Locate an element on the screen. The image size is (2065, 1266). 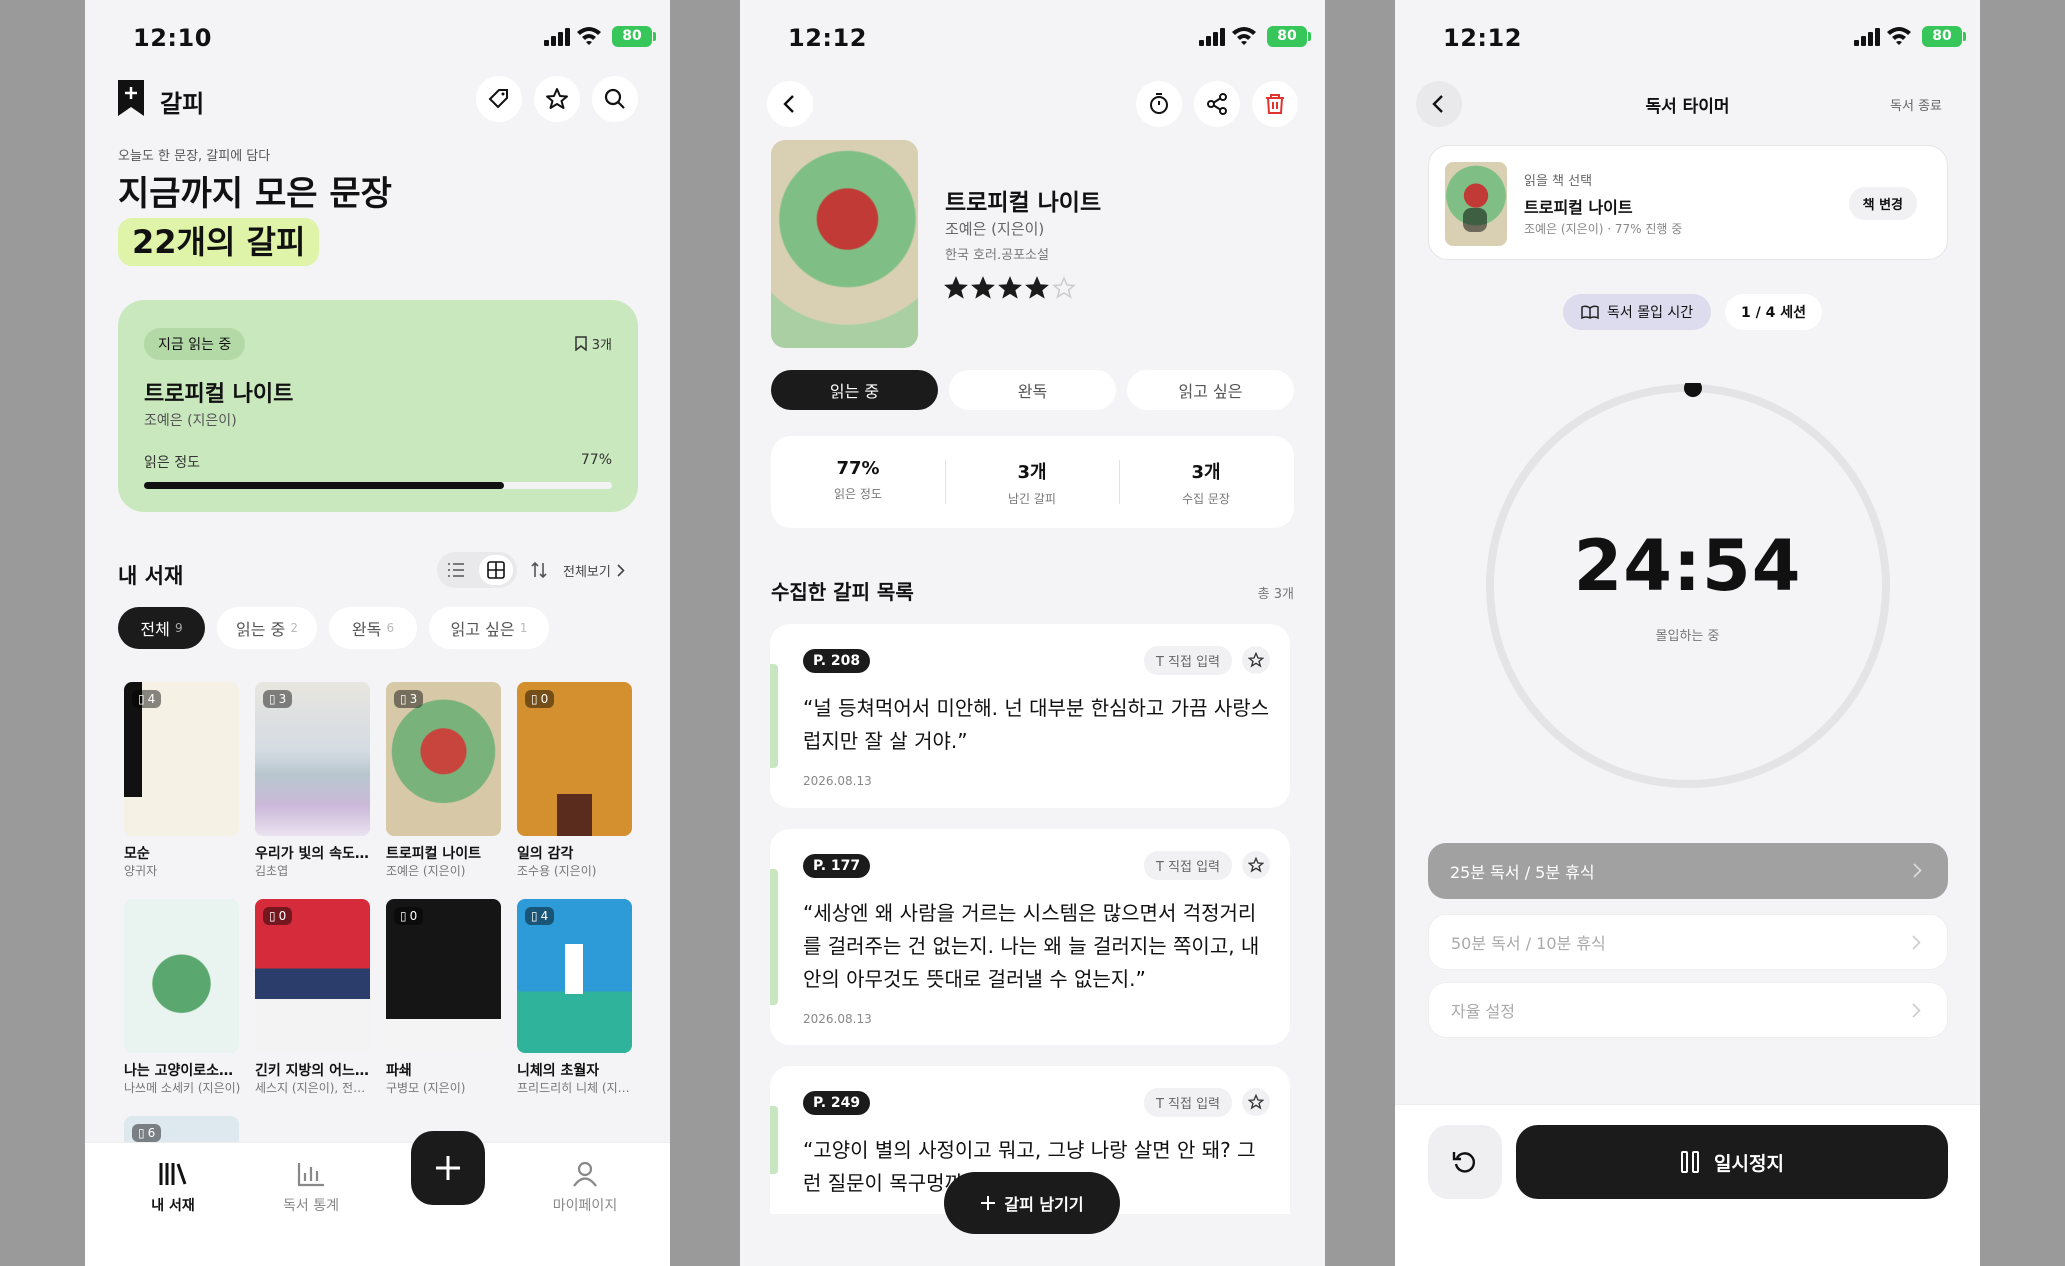
book-title: 우리가 빛의 속도로 갈 수 없다면 is located at coordinates (314, 854).